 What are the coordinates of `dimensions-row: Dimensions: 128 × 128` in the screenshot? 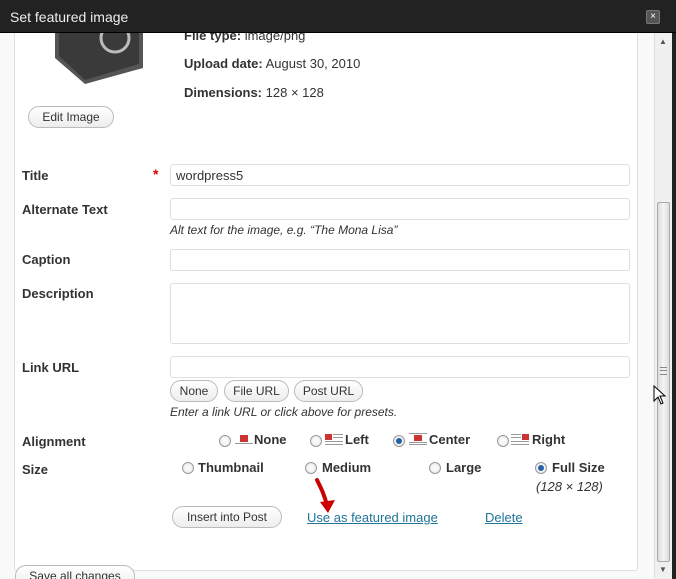 It's located at (254, 92).